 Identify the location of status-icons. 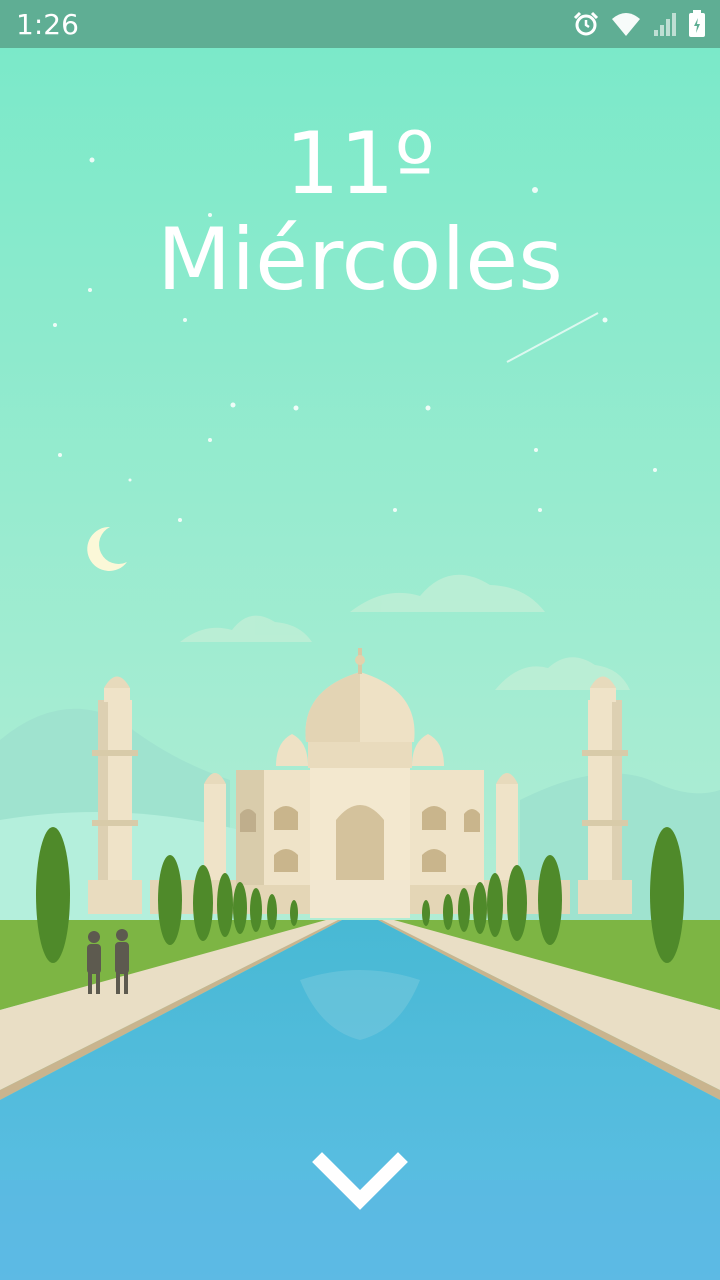
(639, 24).